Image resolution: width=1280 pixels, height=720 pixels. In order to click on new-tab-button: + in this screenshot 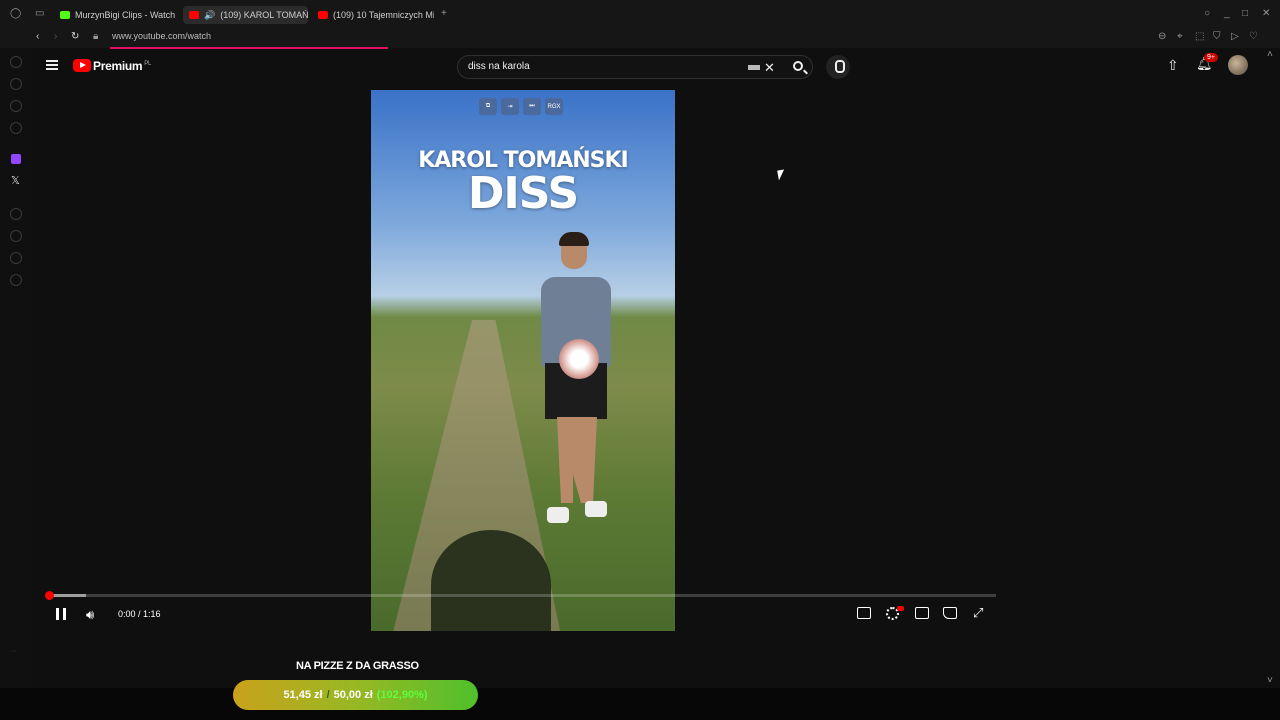, I will do `click(444, 14)`.